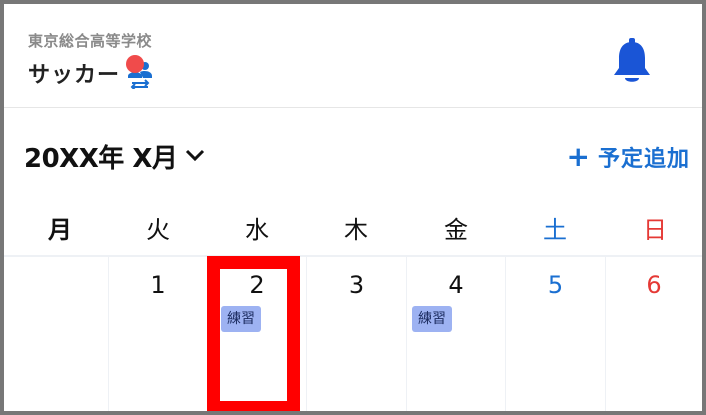 The image size is (706, 415). What do you see at coordinates (257, 230) in the screenshot?
I see `weekday-wed: 水` at bounding box center [257, 230].